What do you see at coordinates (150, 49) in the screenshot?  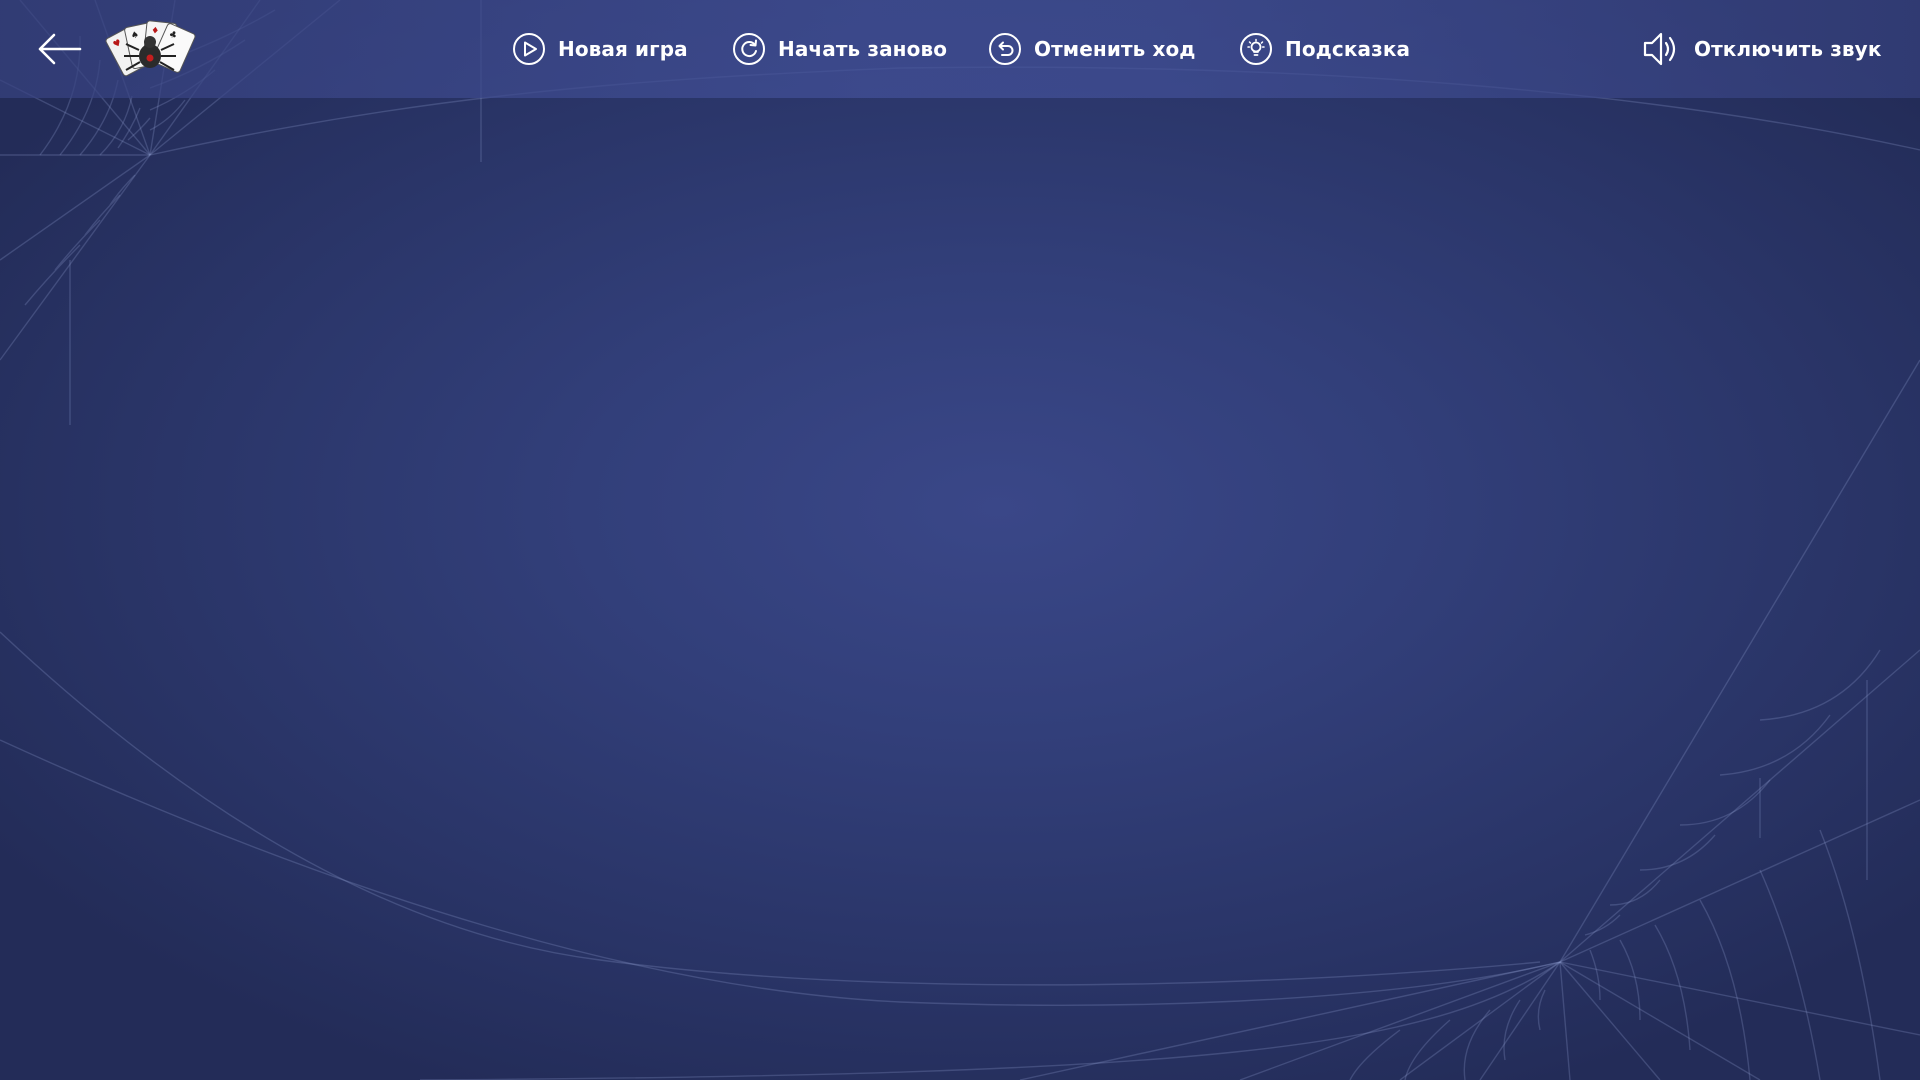 I see `spider-solitaire-logo: ♥ ♠ ♦ ♣` at bounding box center [150, 49].